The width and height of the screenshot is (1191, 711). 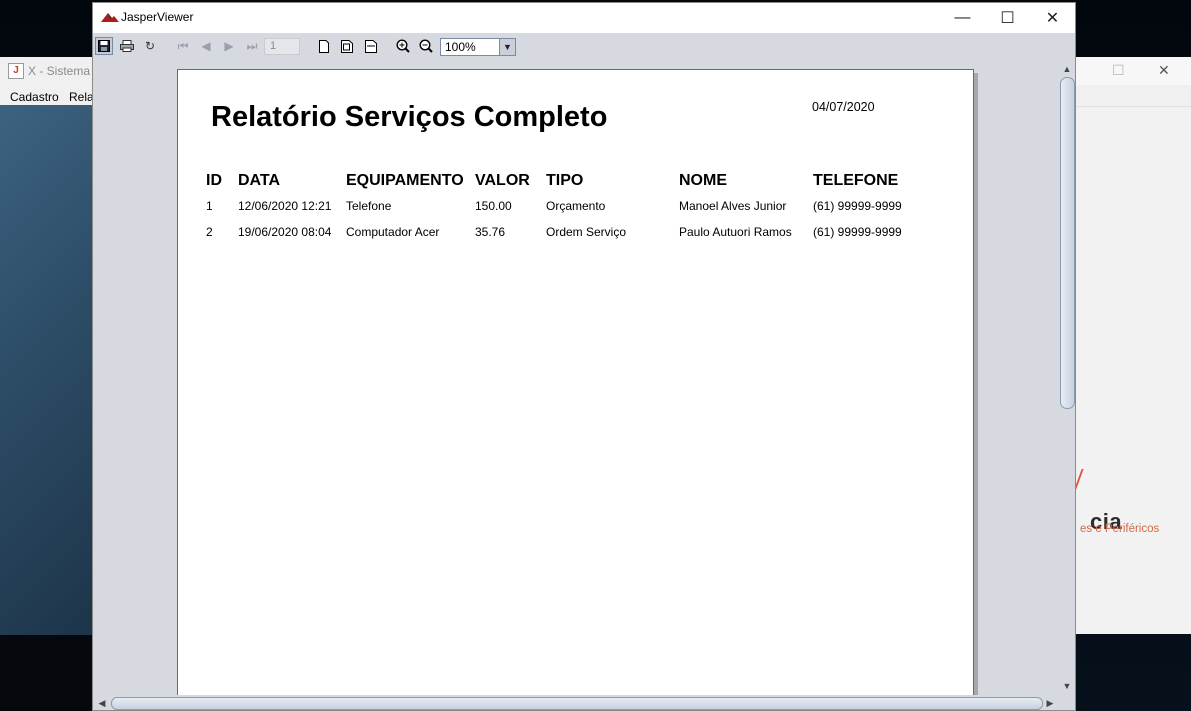 What do you see at coordinates (460, 47) in the screenshot?
I see `zoom-value: 100%` at bounding box center [460, 47].